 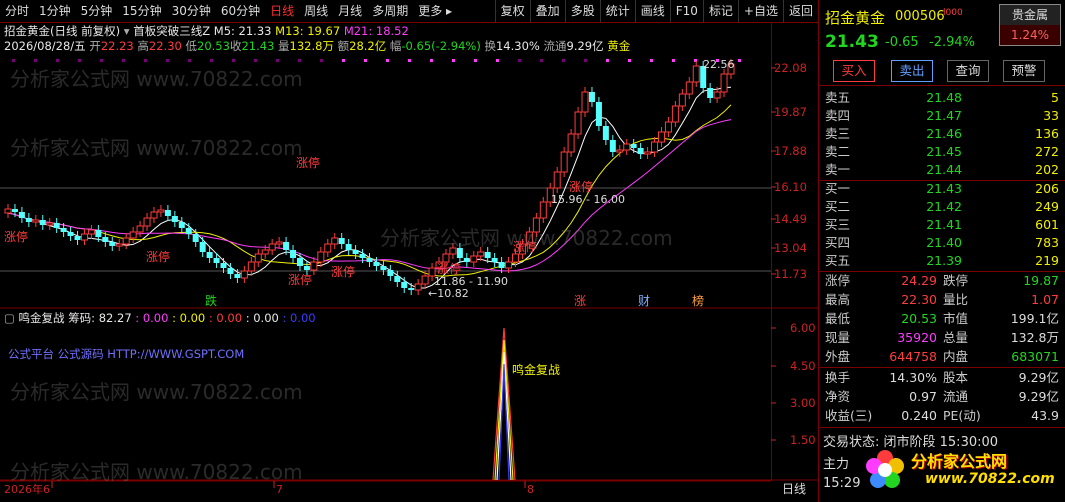 What do you see at coordinates (97, 11) in the screenshot?
I see `tab-5min: 5分钟` at bounding box center [97, 11].